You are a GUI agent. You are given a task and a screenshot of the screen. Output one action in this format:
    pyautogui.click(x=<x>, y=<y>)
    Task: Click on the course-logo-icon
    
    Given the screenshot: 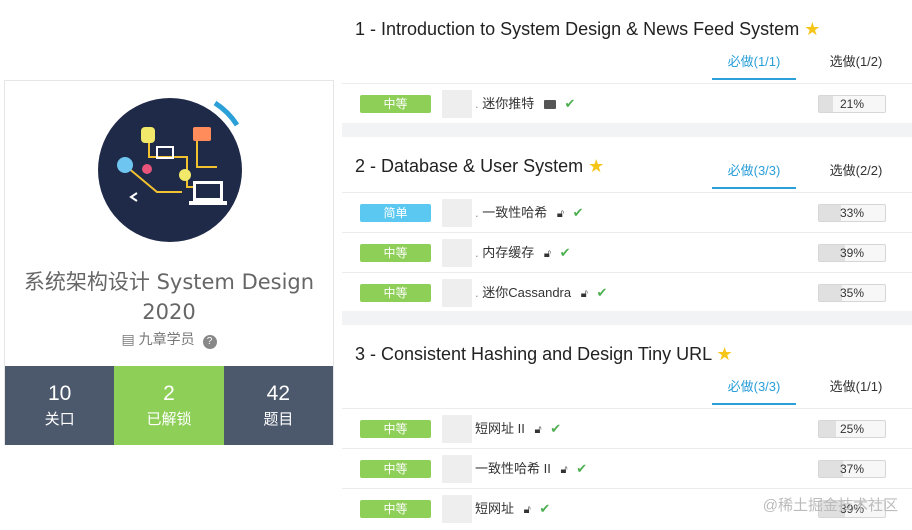 What is the action you would take?
    pyautogui.click(x=170, y=170)
    